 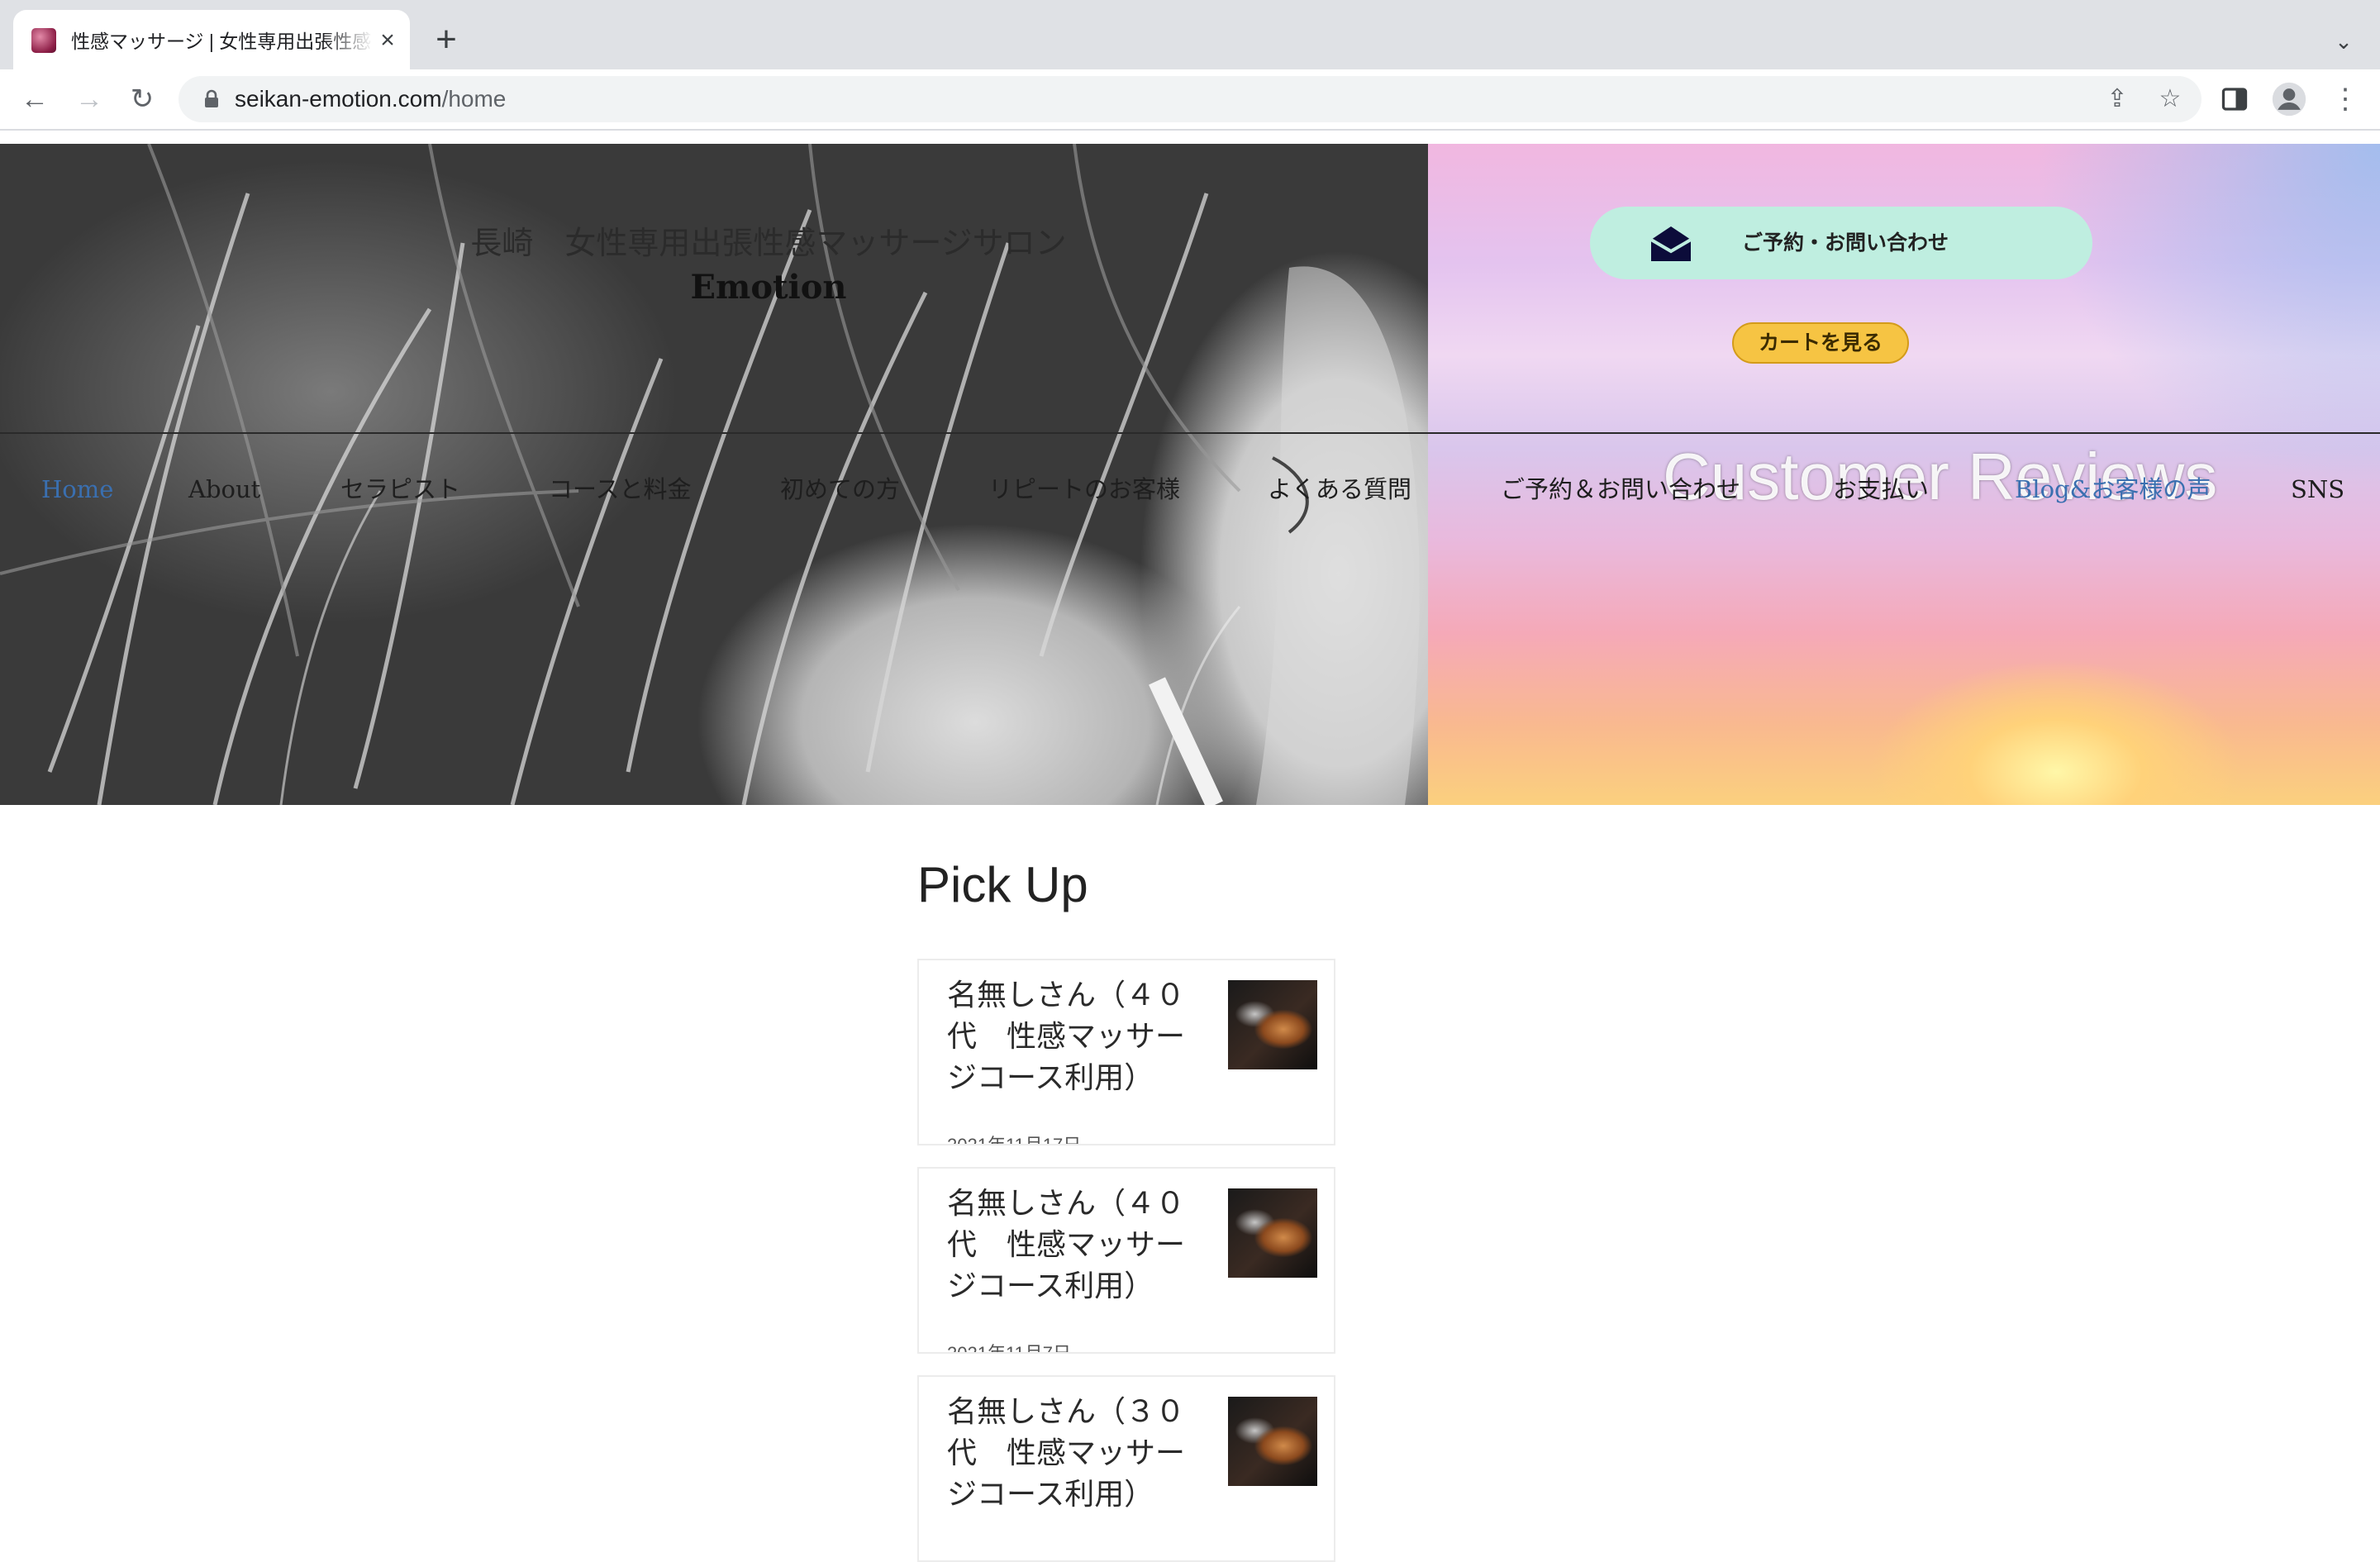 I want to click on nav-item-contact: ご予約＆お問い合わせ, so click(x=1620, y=489).